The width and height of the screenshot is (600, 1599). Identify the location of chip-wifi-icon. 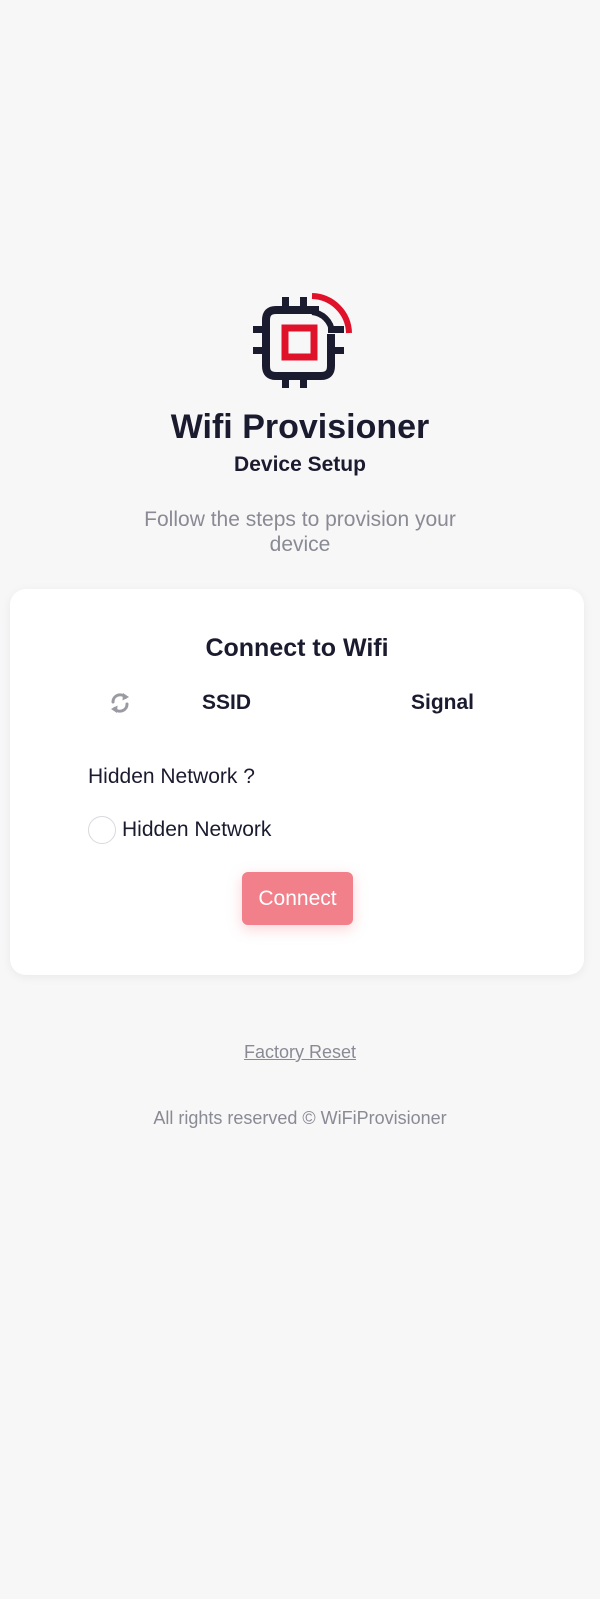
(302, 340).